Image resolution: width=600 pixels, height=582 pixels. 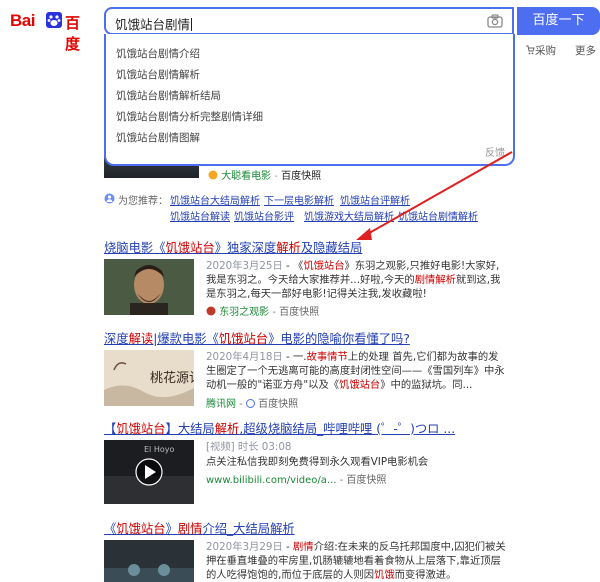 I want to click on suggestion-item: 饥饿站台剧情解析, so click(x=158, y=74).